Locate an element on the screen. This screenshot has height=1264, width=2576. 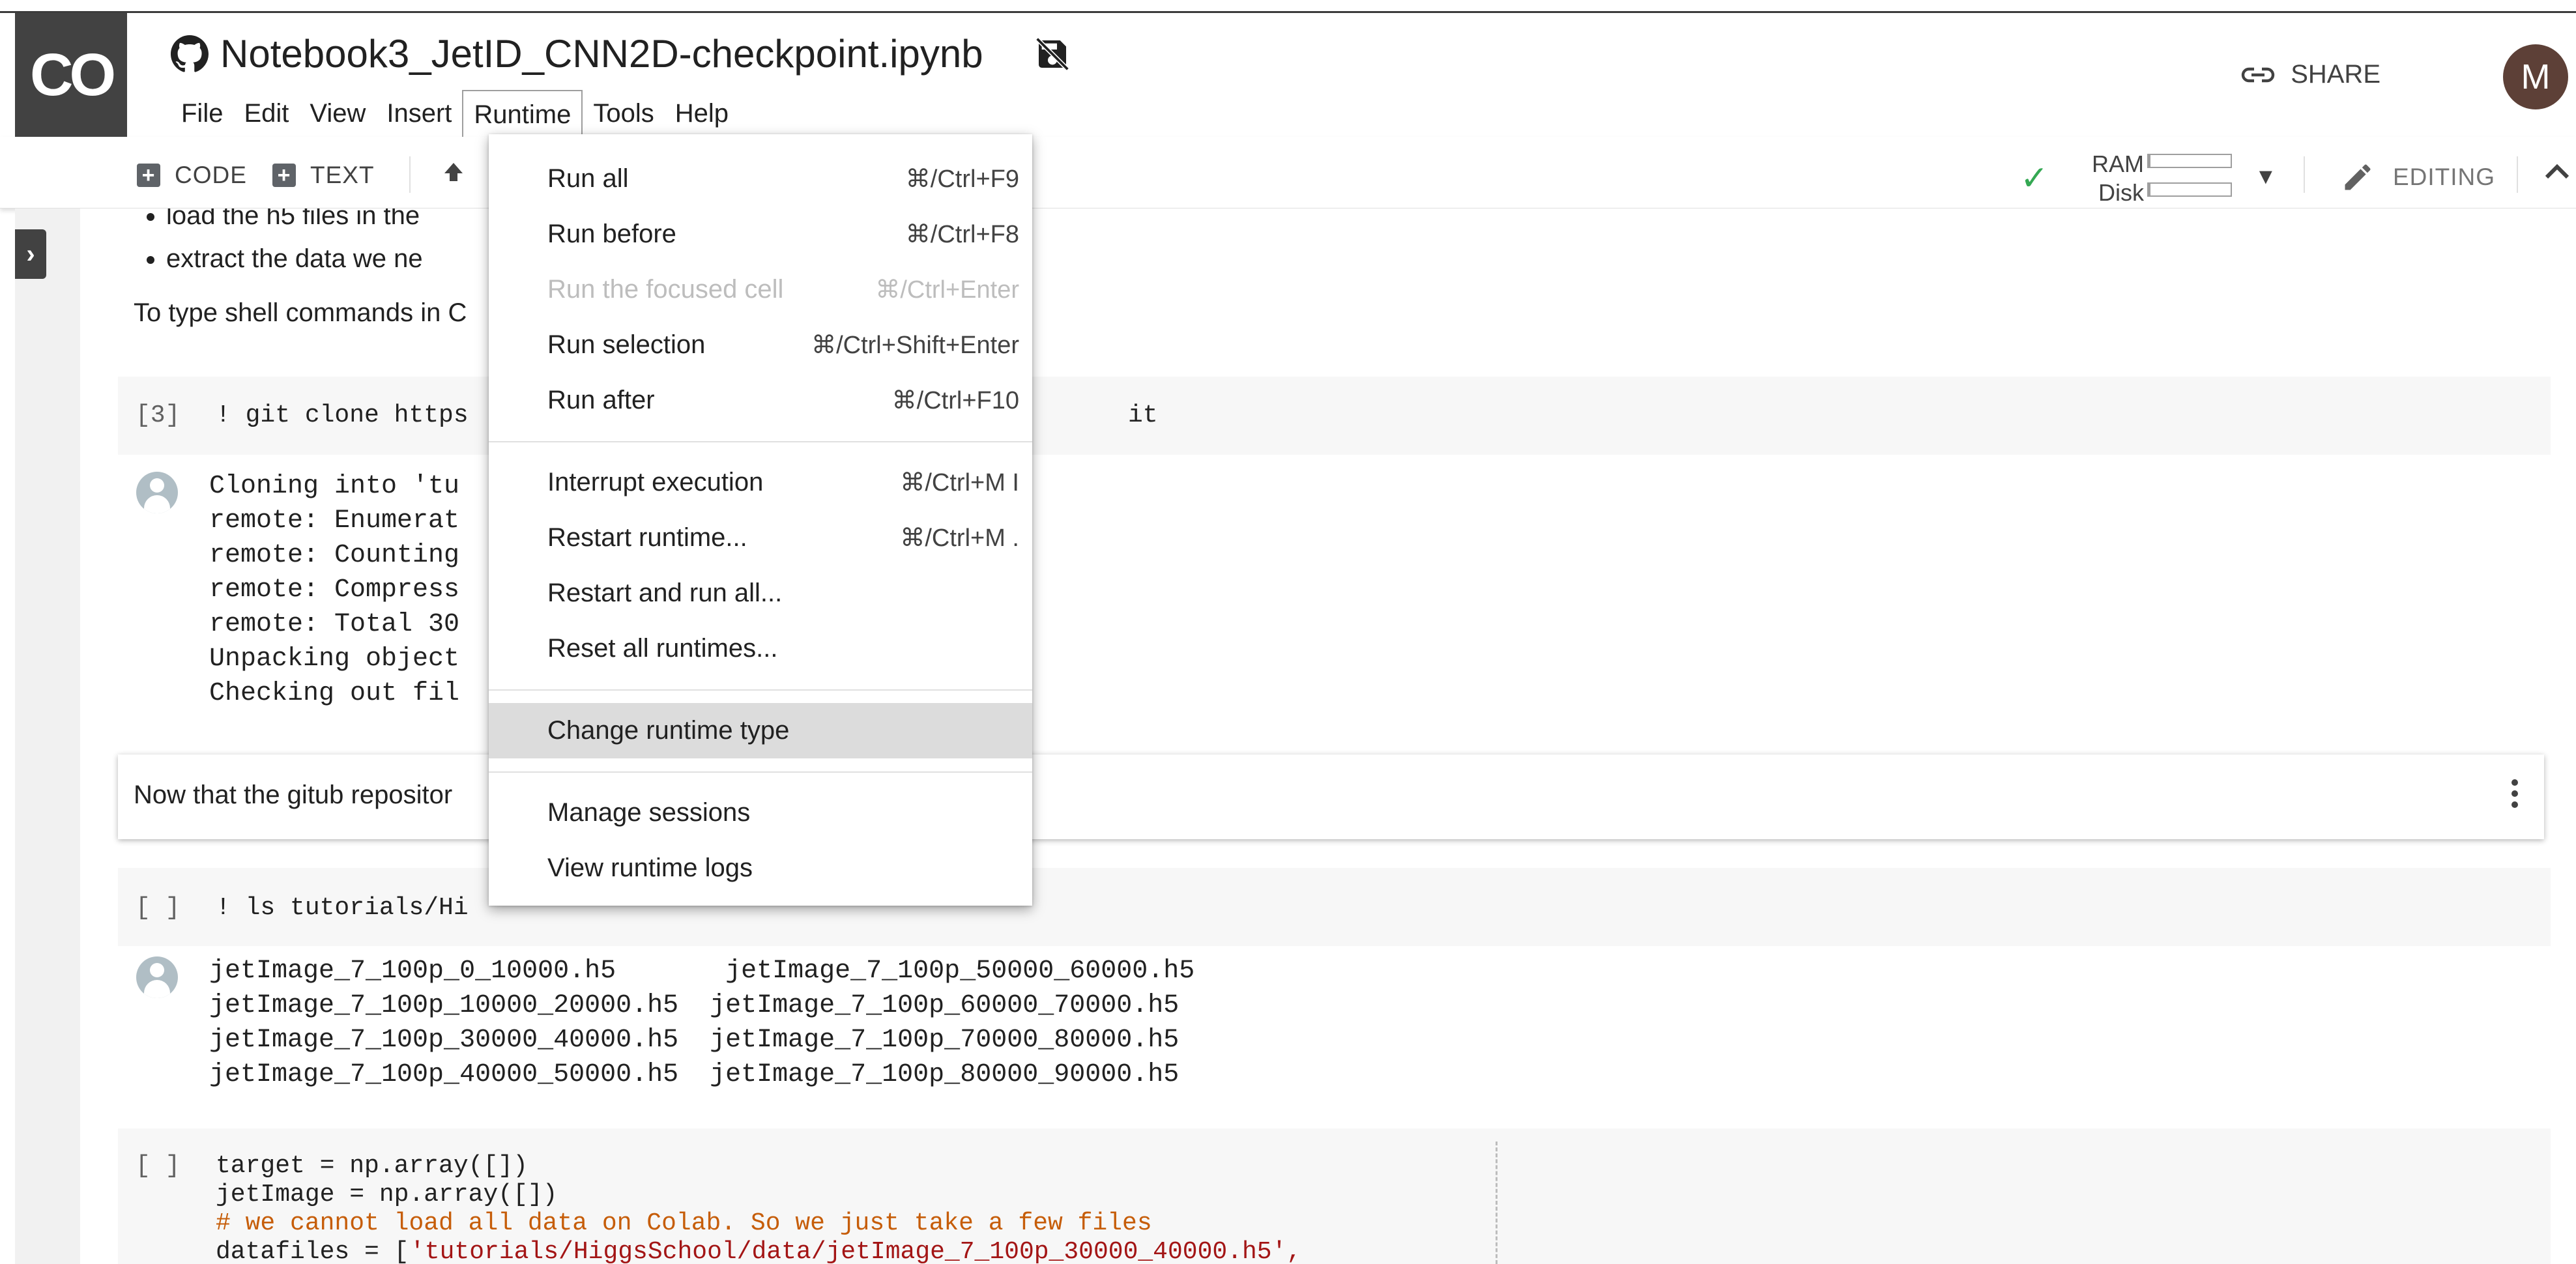
menu-run-after: Run after ⌘/Ctrl+F10 is located at coordinates (760, 400).